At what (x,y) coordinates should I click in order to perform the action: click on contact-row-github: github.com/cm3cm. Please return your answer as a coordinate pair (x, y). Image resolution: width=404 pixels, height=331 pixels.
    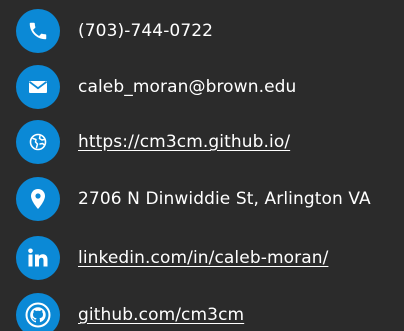
    Looking at the image, I should click on (130, 312).